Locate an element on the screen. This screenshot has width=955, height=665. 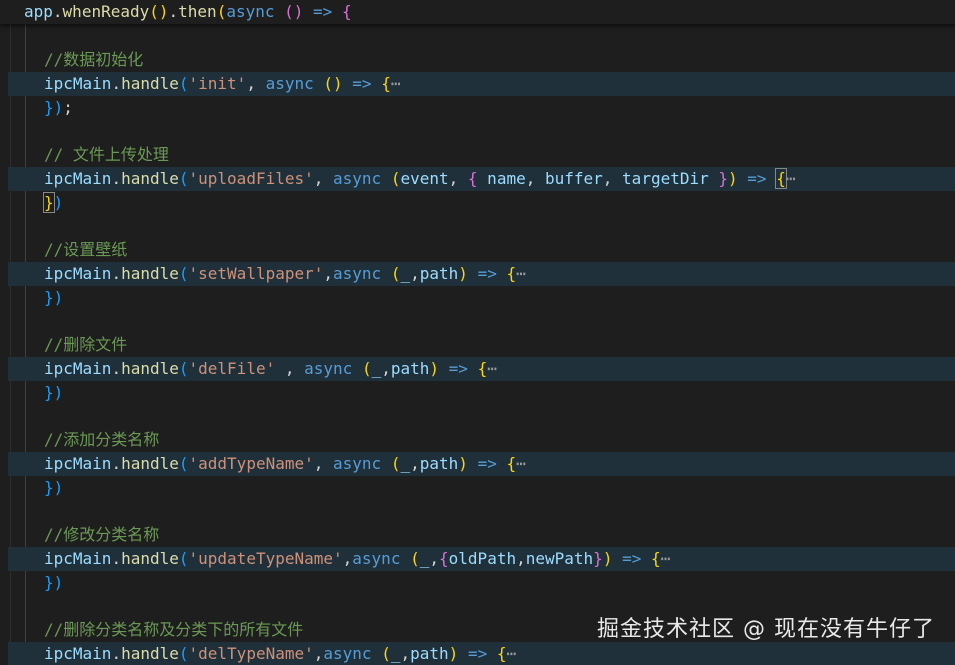
close-line: }); is located at coordinates (58, 107).